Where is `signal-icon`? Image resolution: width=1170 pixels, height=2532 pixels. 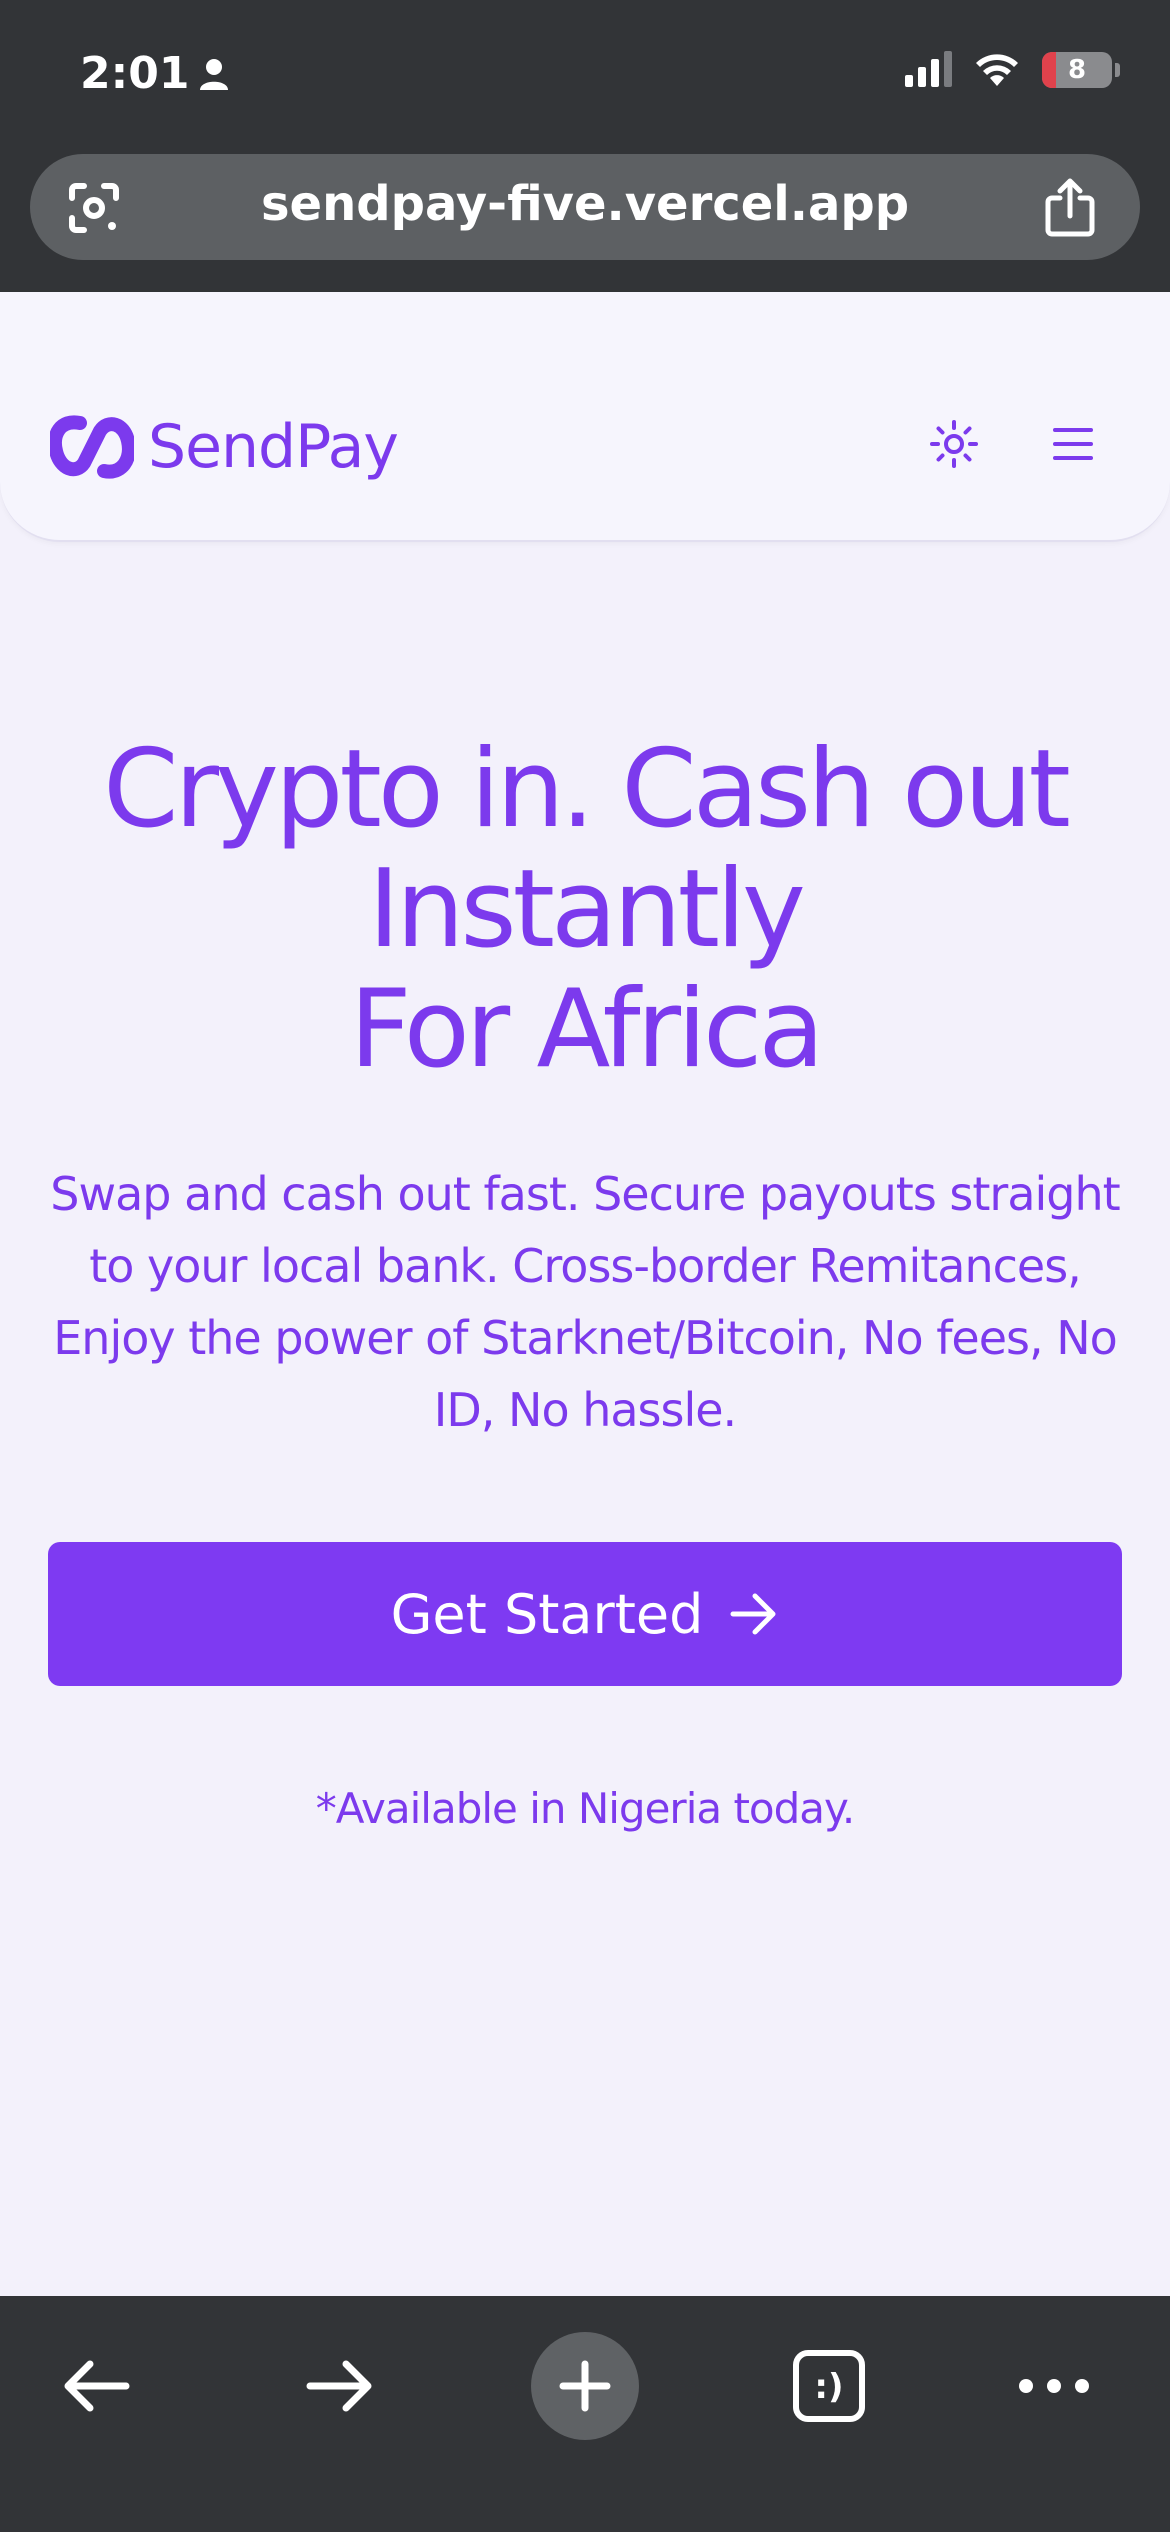
signal-icon is located at coordinates (928, 69).